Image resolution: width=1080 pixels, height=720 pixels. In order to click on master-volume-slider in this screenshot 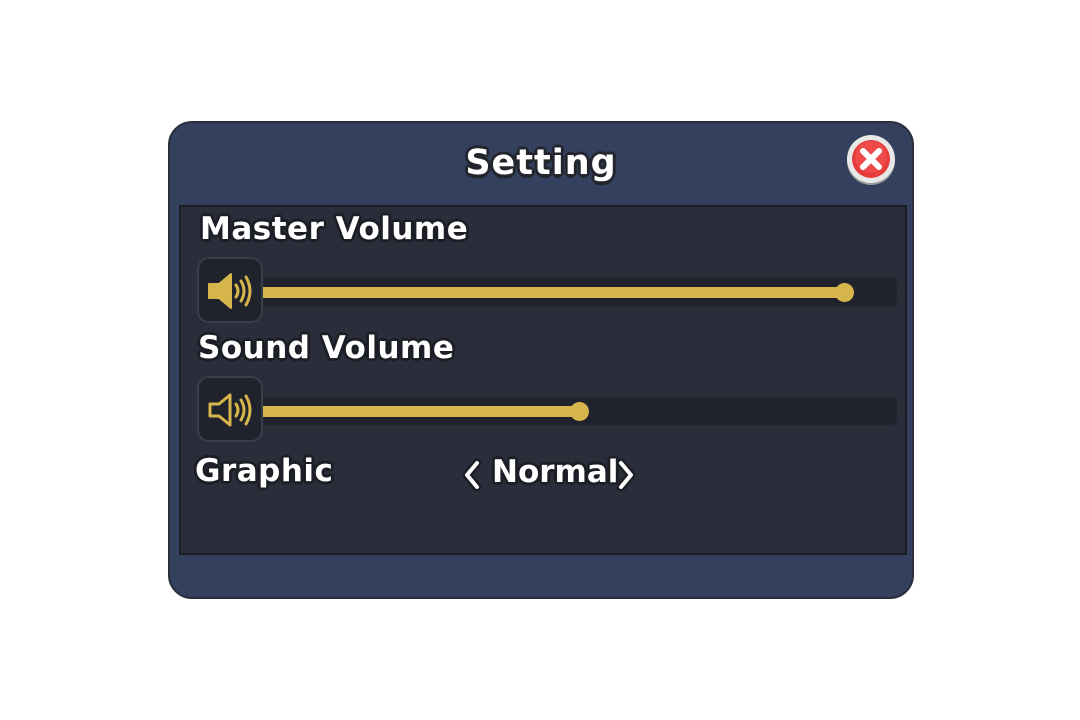, I will do `click(576, 292)`.